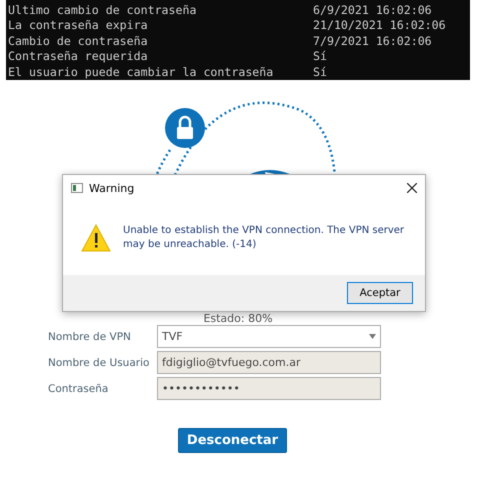 The width and height of the screenshot is (486, 477). Describe the element at coordinates (232, 440) in the screenshot. I see `disconnect-button: Desconectar` at that location.